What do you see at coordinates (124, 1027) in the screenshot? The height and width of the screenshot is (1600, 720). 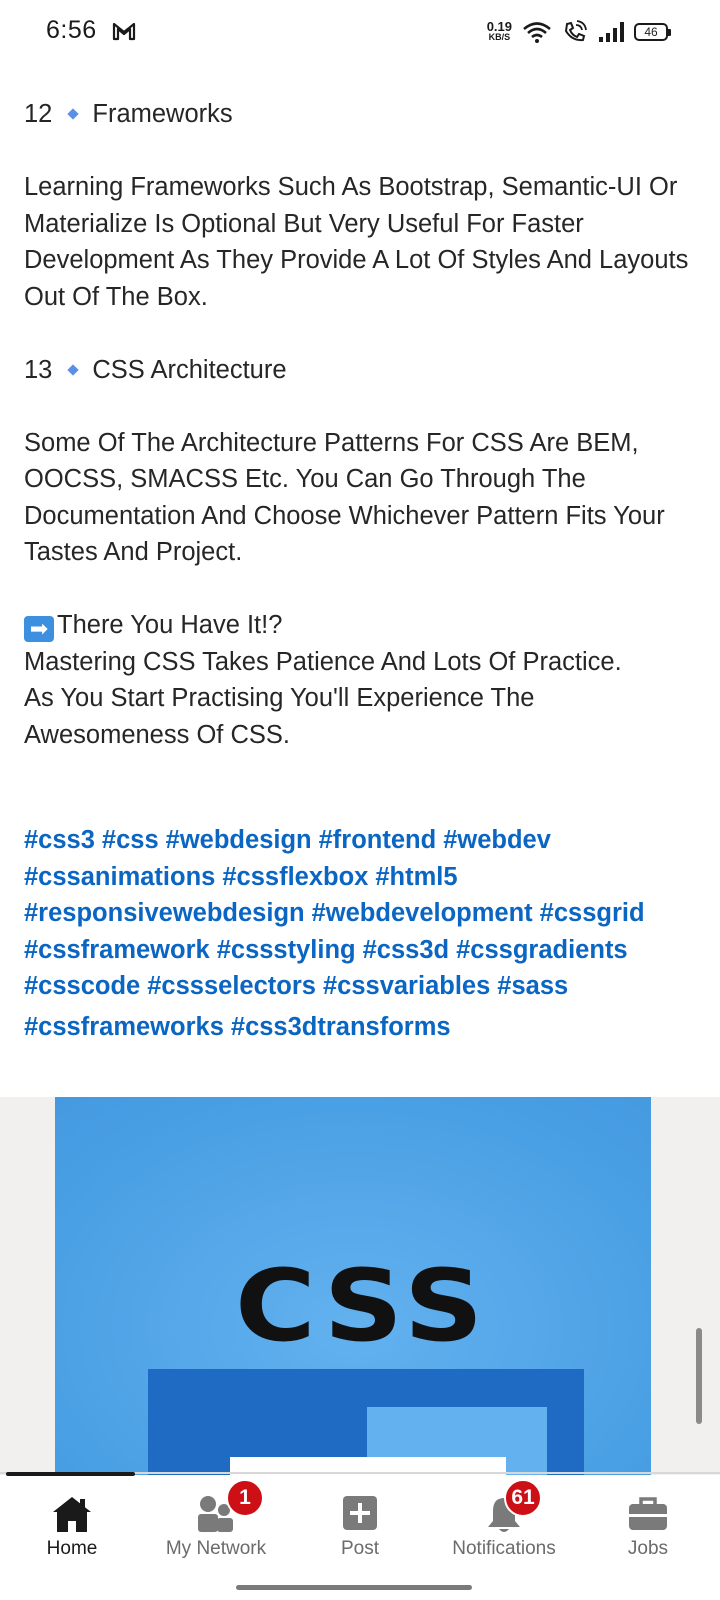 I see `hashtag-link: #cssframeworks` at bounding box center [124, 1027].